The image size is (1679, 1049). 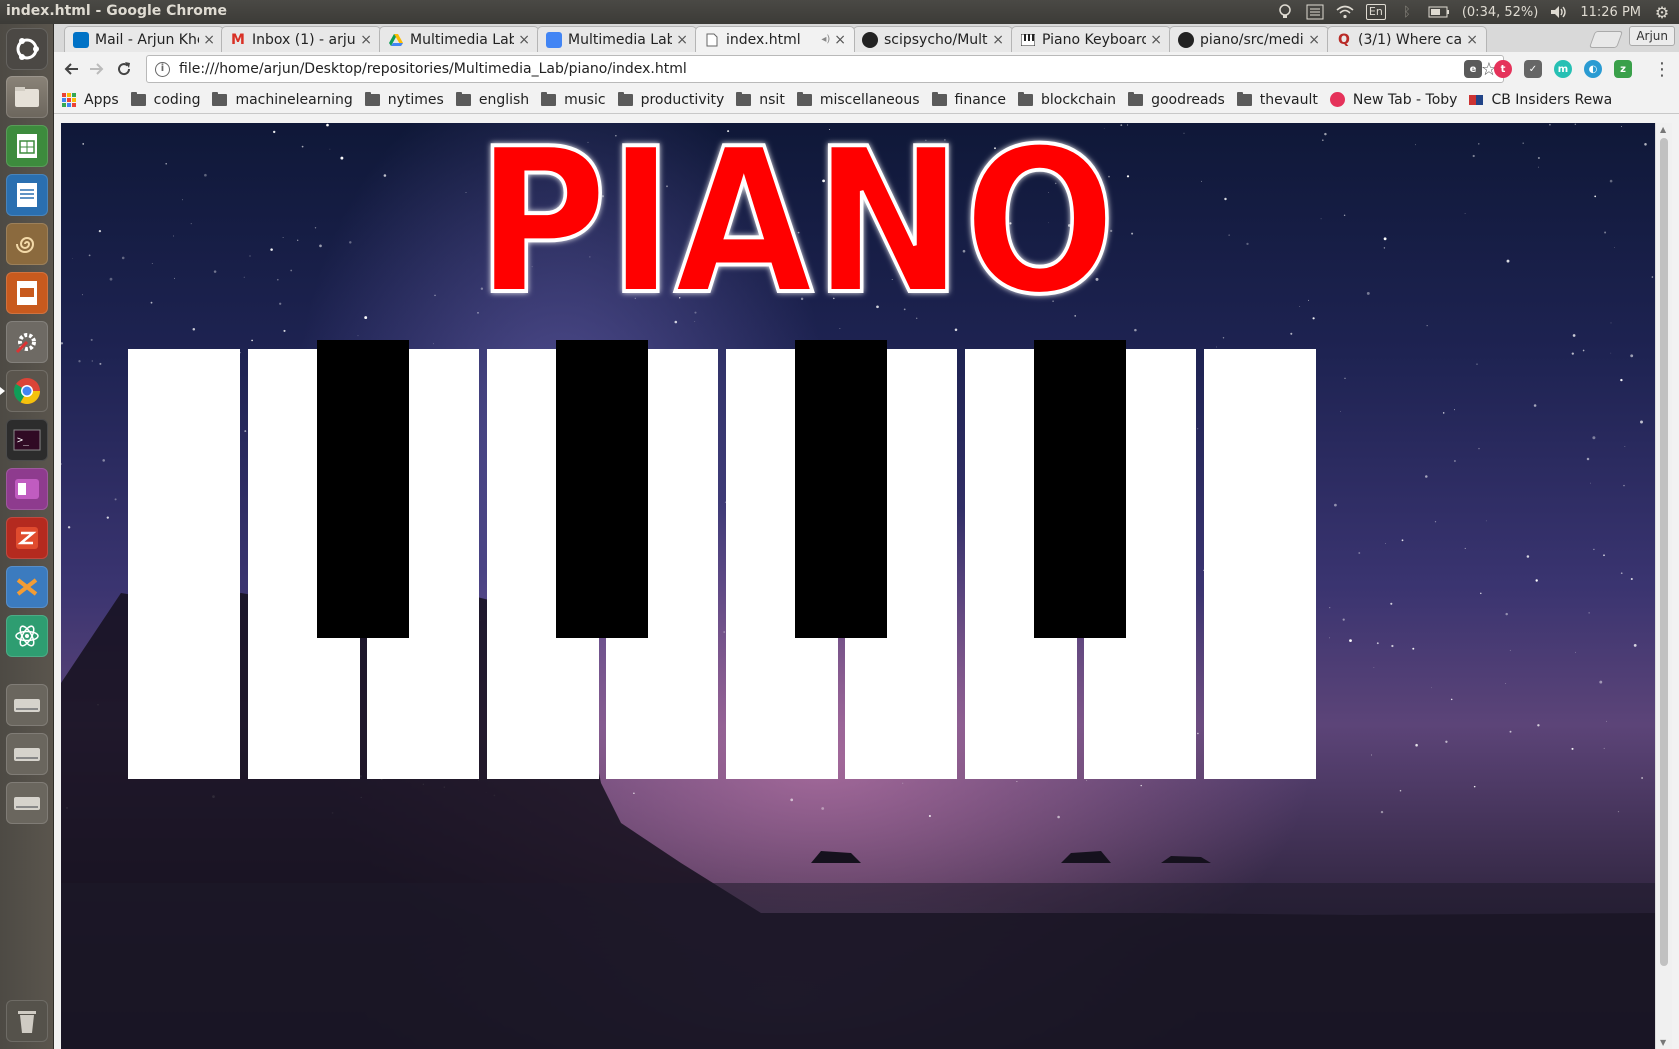 What do you see at coordinates (1662, 12) in the screenshot?
I see `gear-icon: ⚙` at bounding box center [1662, 12].